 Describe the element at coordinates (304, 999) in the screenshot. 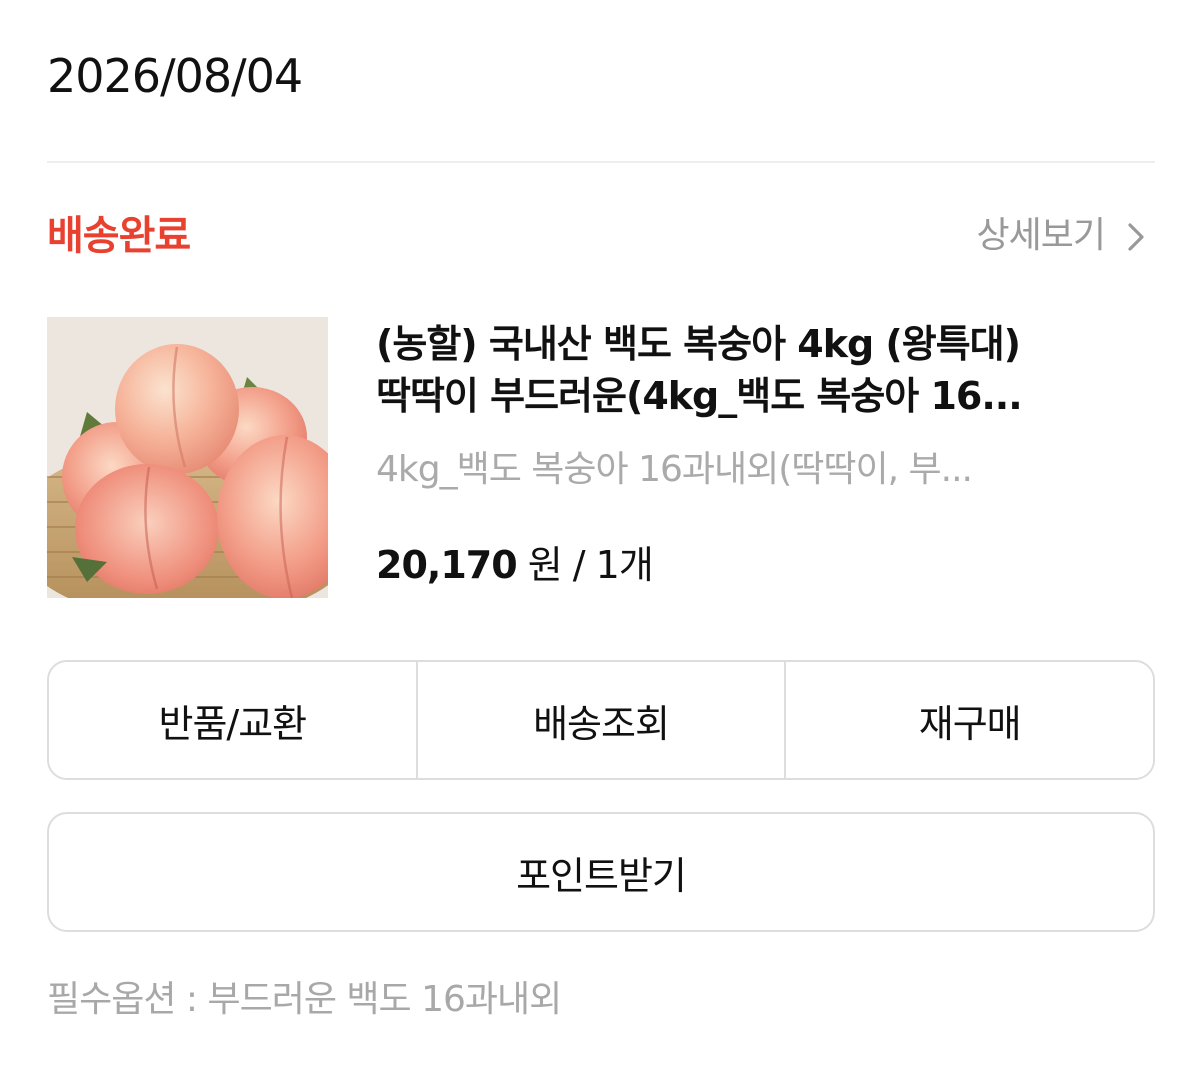

I see `required-option-text: 필수옵션 : 부드러운 백도 16과내외` at that location.